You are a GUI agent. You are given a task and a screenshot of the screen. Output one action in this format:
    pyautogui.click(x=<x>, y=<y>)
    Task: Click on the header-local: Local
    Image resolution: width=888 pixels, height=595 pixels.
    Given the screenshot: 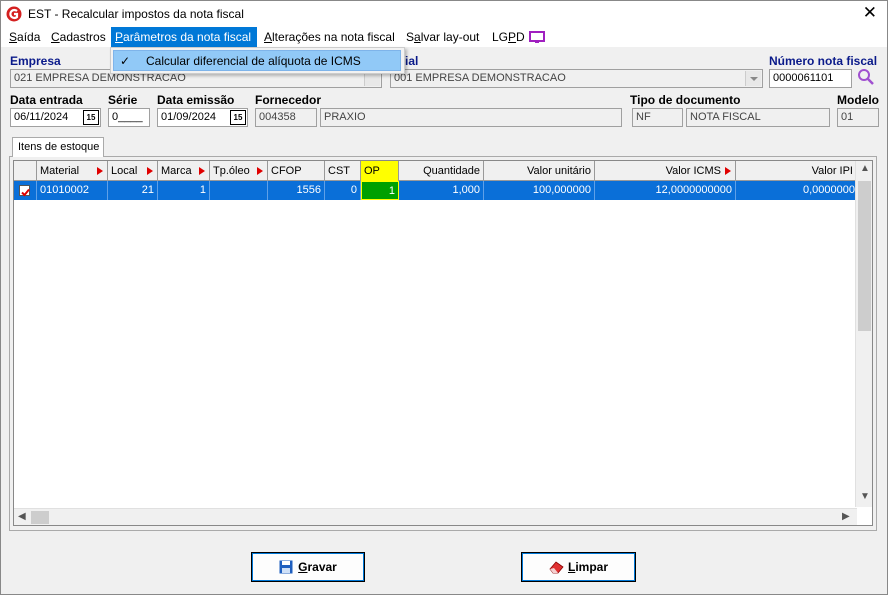 What is the action you would take?
    pyautogui.click(x=133, y=171)
    